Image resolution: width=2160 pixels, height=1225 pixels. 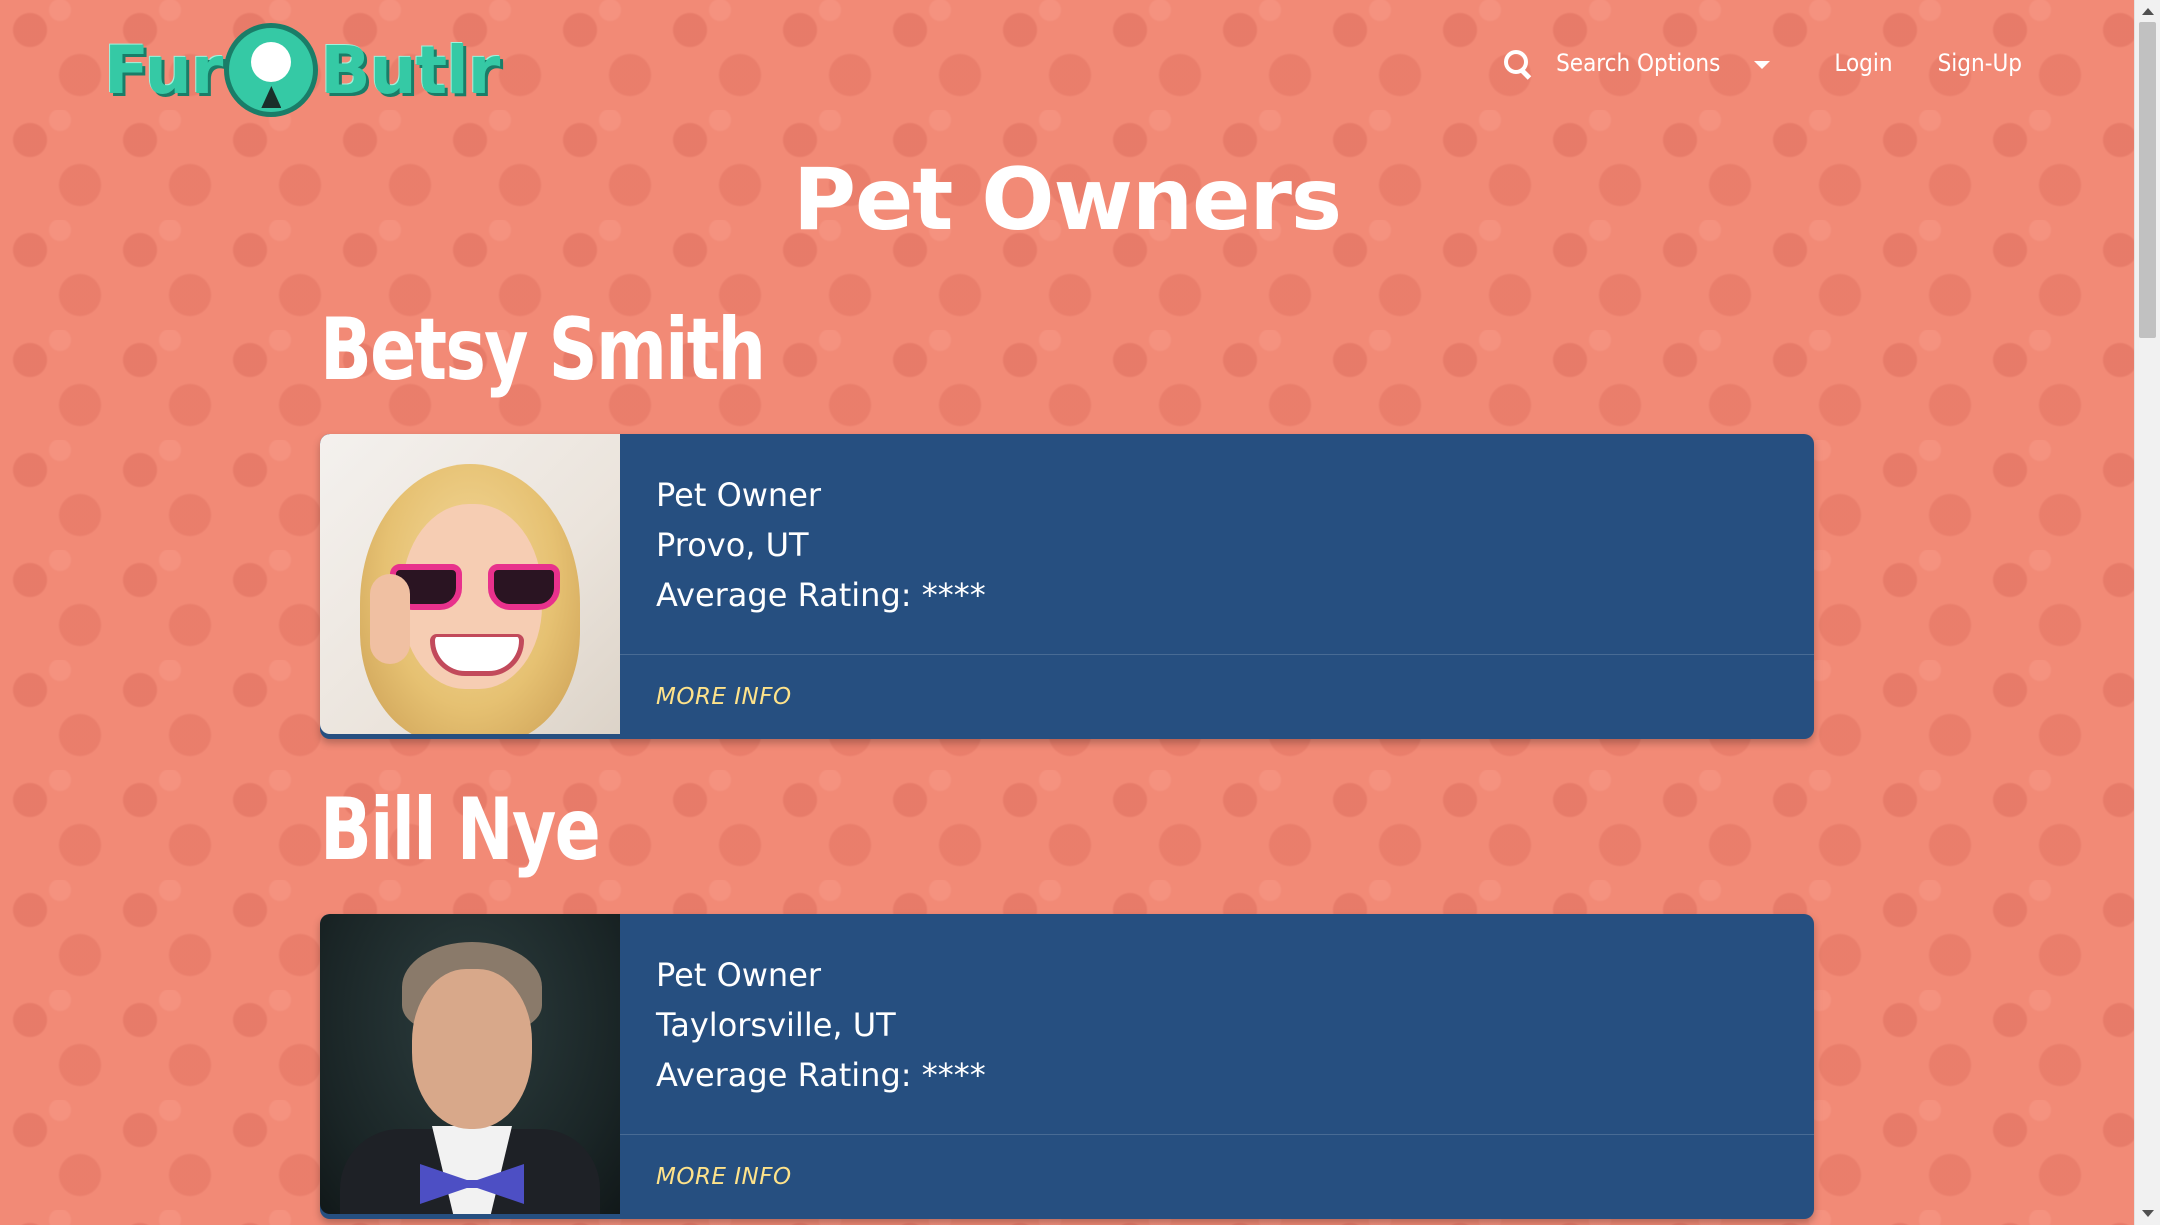 I want to click on main-nav: Search Options Login Sign-Up, so click(x=1762, y=63).